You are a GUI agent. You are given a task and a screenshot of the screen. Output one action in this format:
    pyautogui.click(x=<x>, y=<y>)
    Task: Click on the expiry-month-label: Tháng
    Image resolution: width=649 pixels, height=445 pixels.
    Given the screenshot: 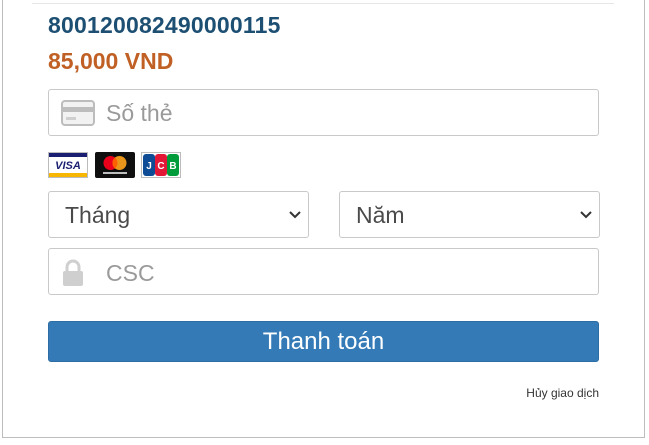 What is the action you would take?
    pyautogui.click(x=98, y=215)
    